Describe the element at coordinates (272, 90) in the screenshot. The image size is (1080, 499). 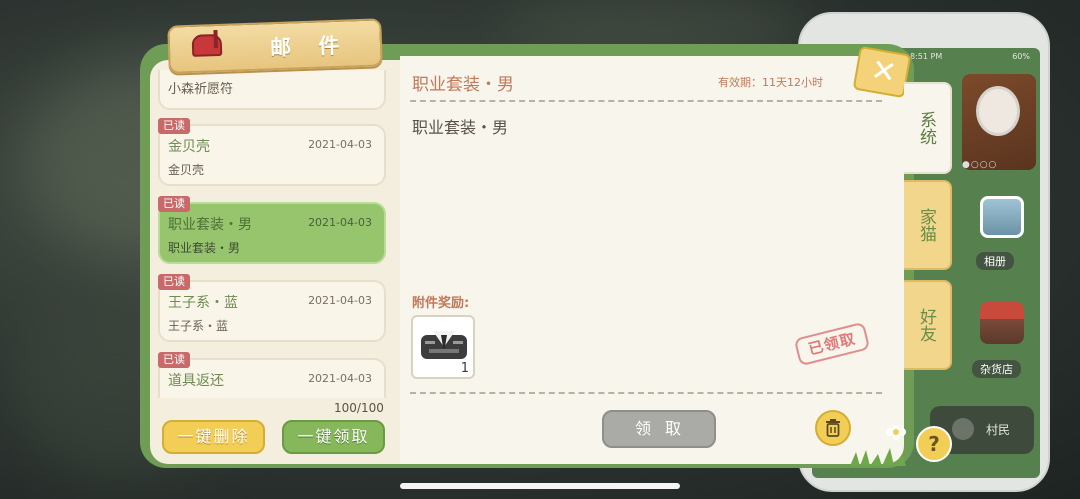
I see `list-item: 小森祈愿符` at that location.